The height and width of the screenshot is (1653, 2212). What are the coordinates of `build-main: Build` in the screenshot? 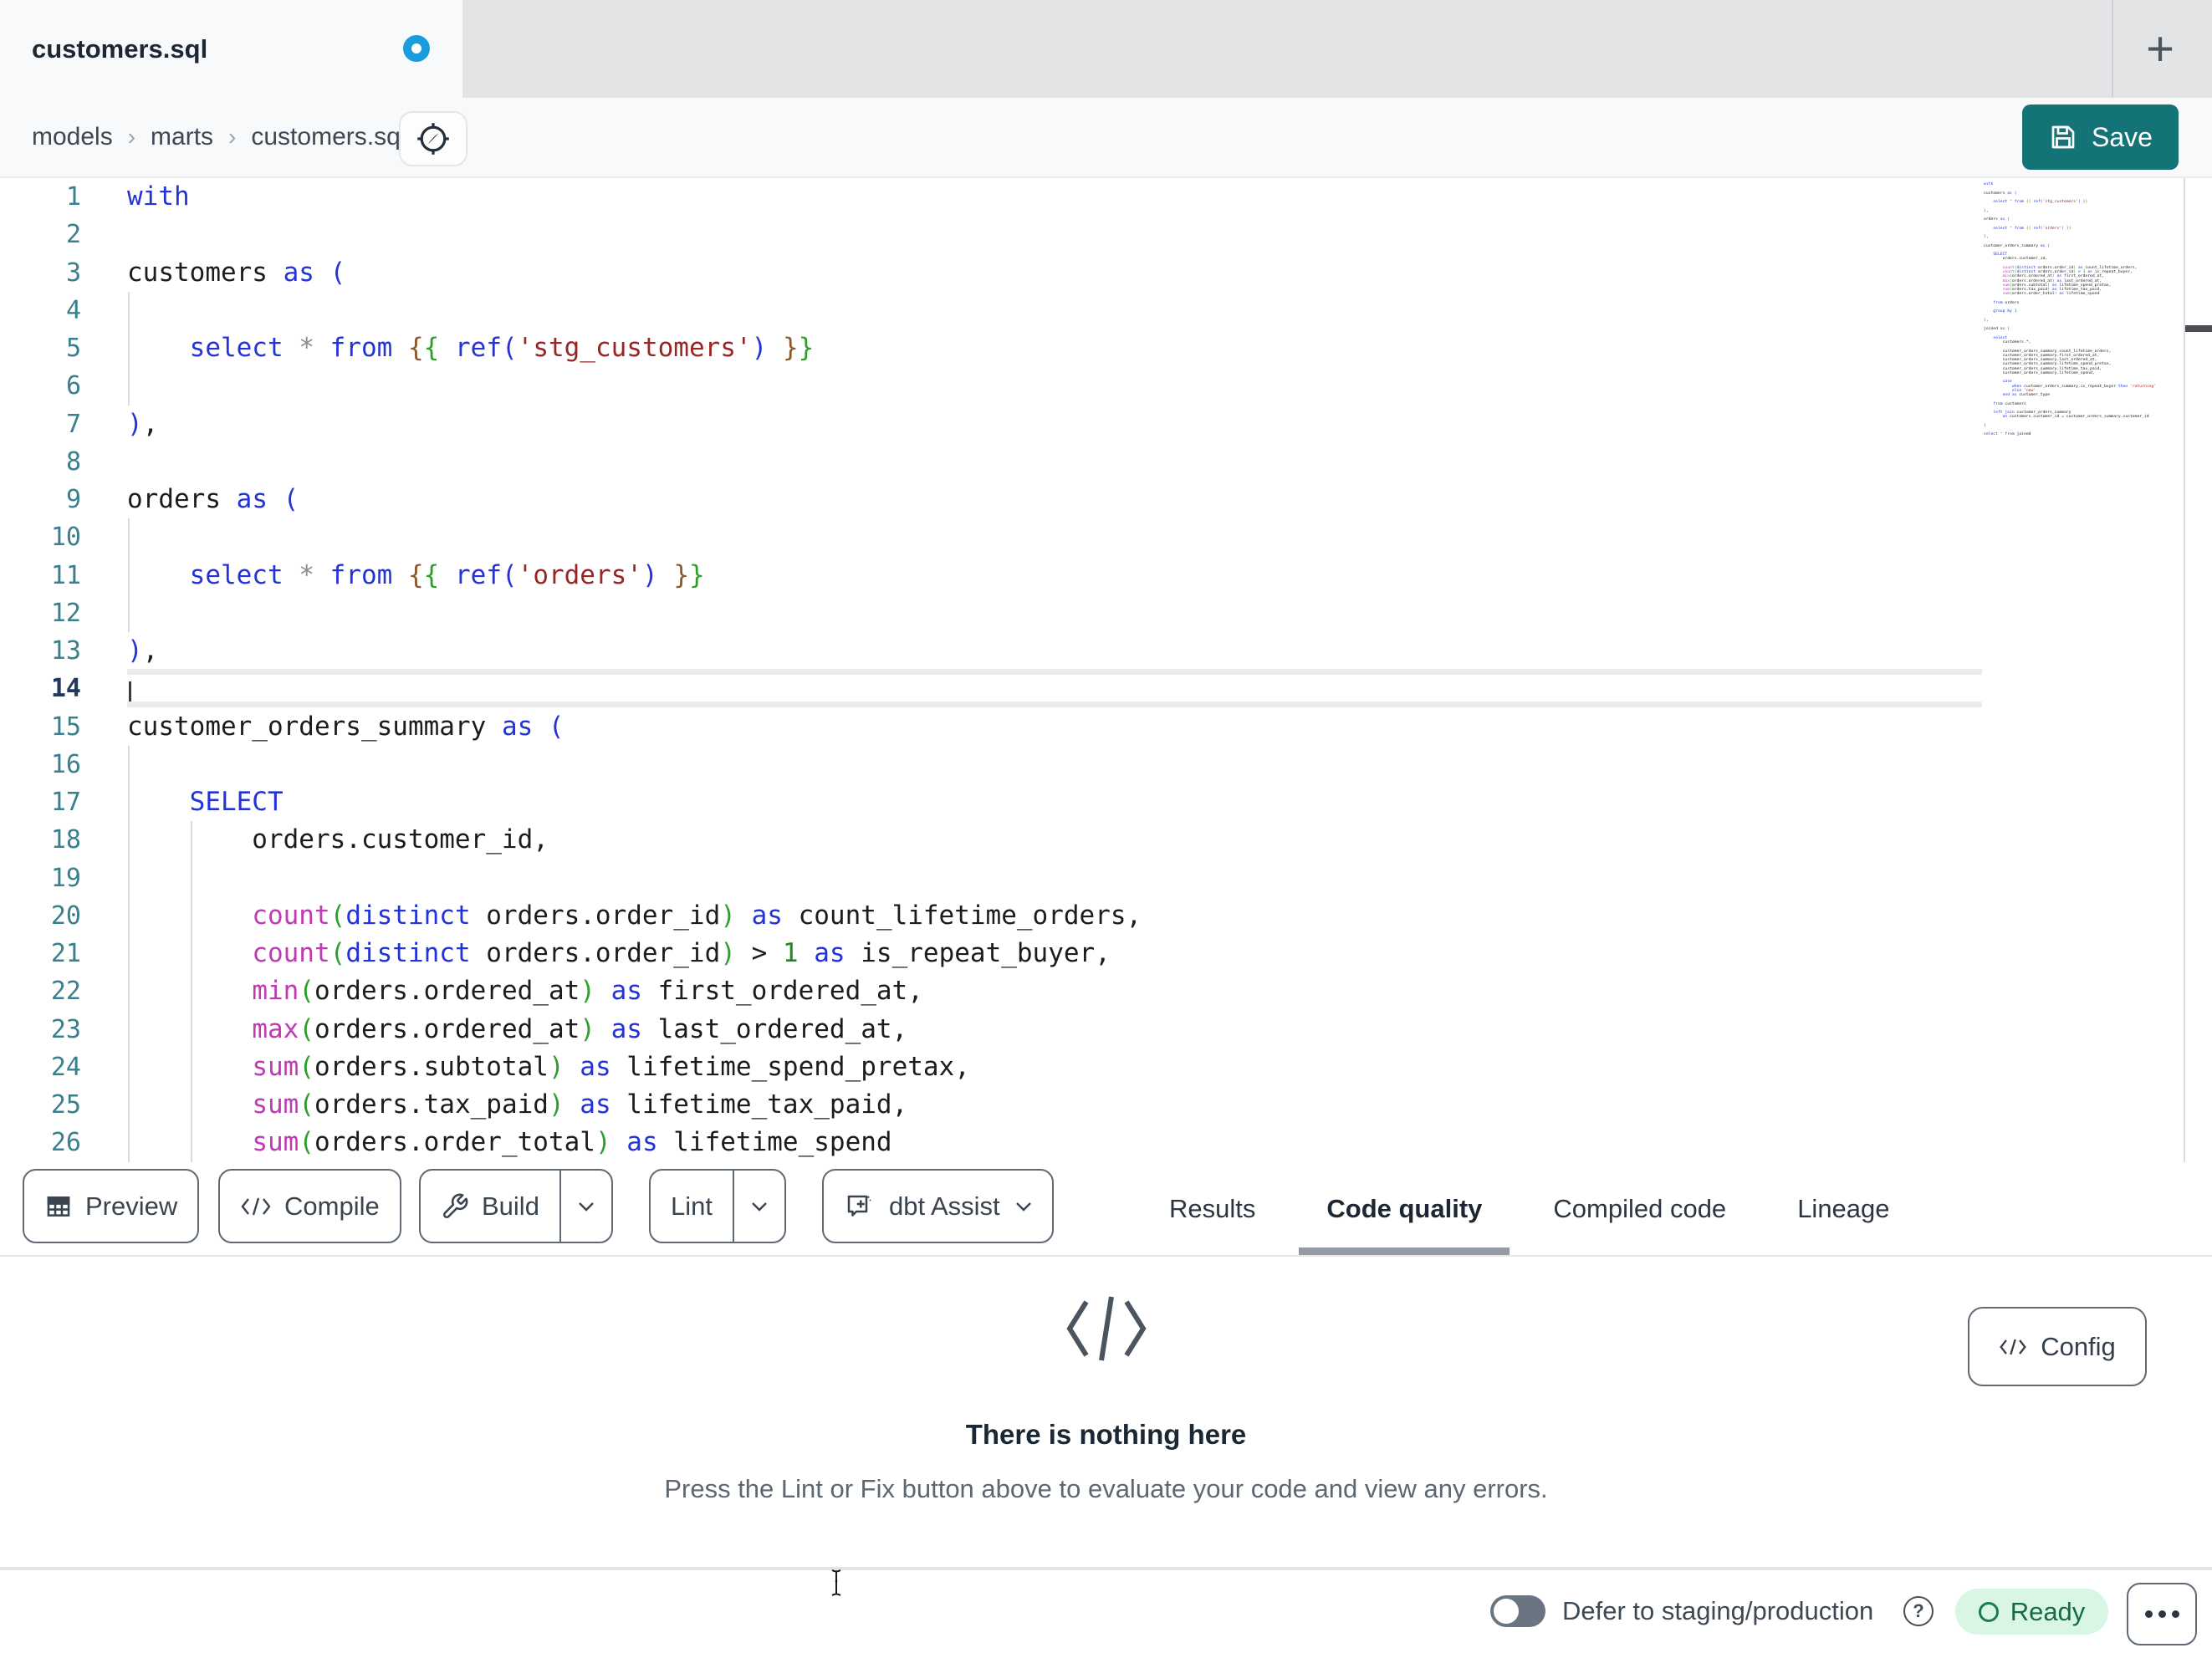 It's located at (490, 1206).